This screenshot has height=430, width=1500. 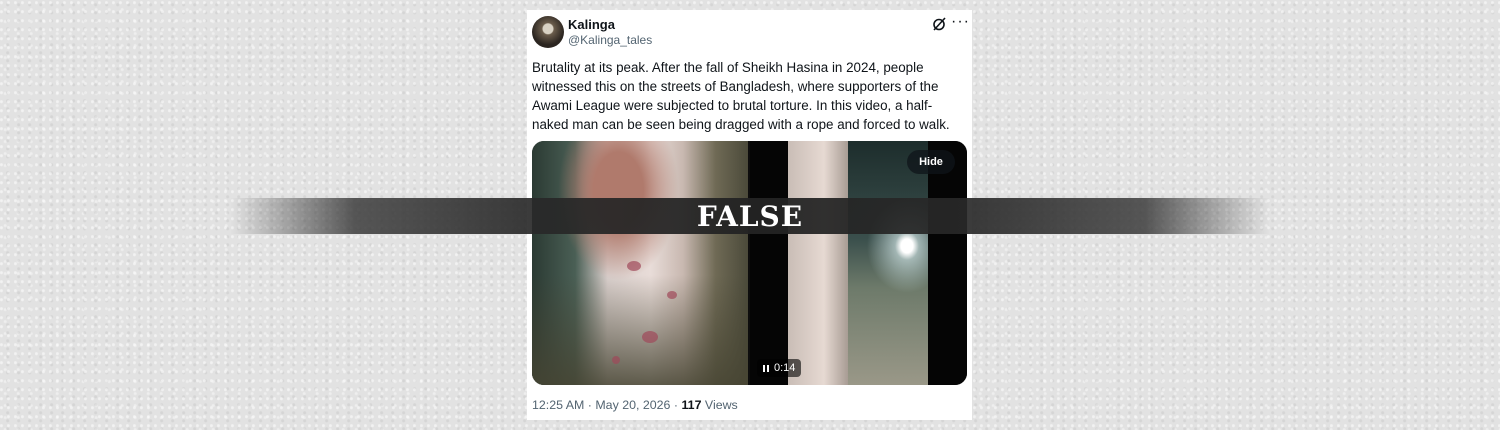 I want to click on video-frame-left, so click(x=640, y=263).